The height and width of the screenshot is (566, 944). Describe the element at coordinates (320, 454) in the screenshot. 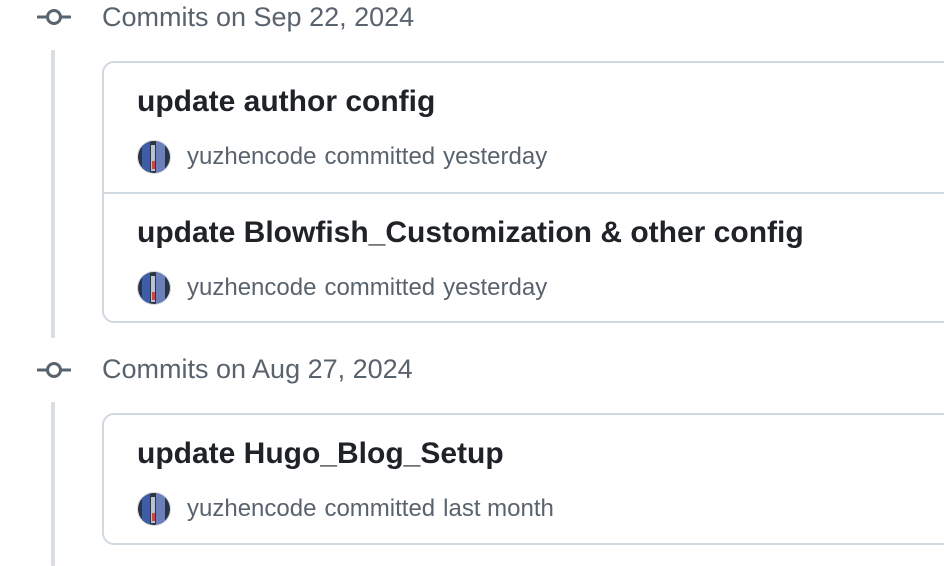

I see `commit-title-link: update Hugo_Blog_Setup` at that location.